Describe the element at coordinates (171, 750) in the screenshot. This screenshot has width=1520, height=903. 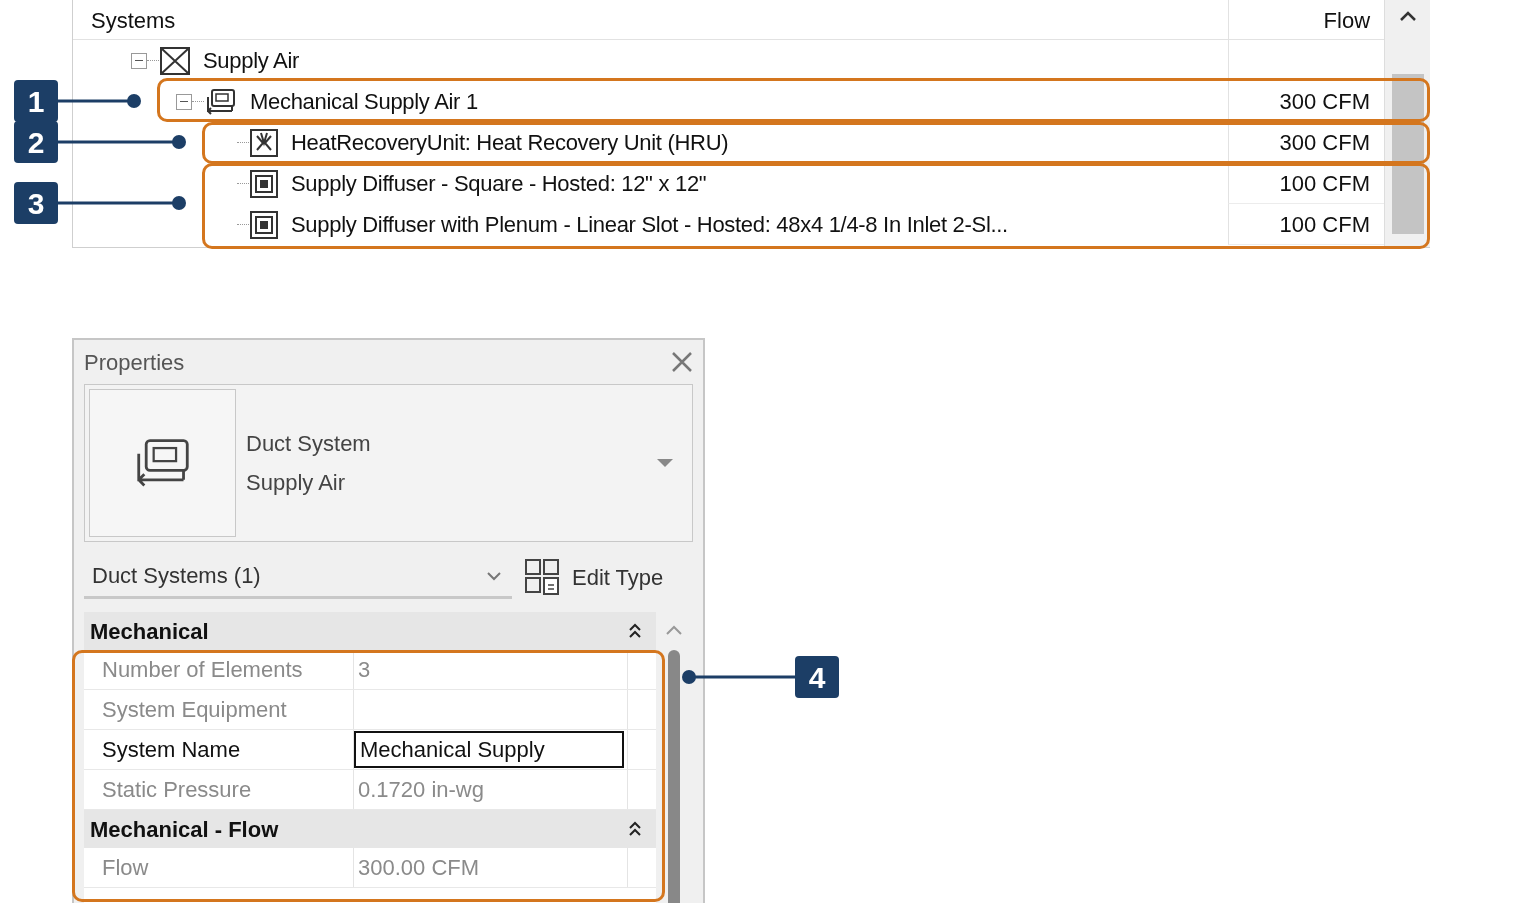
I see `property-label: System Name` at that location.